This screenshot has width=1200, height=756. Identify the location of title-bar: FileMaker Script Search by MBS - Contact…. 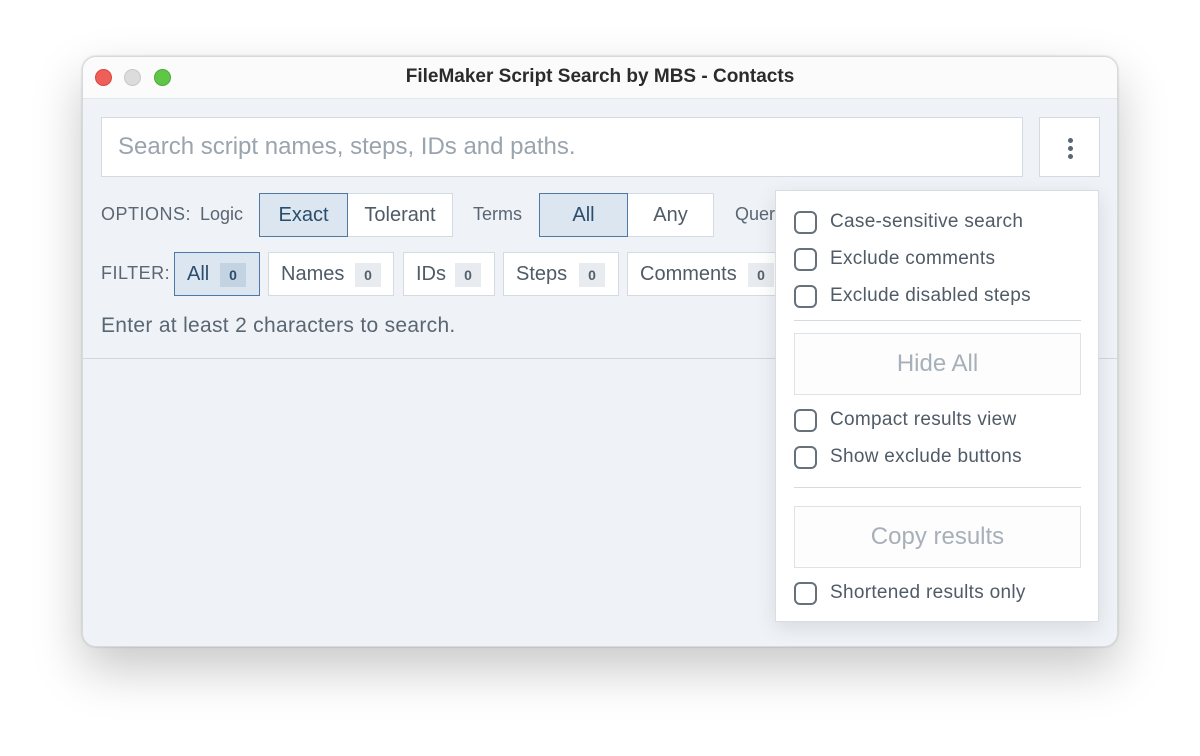
(600, 78).